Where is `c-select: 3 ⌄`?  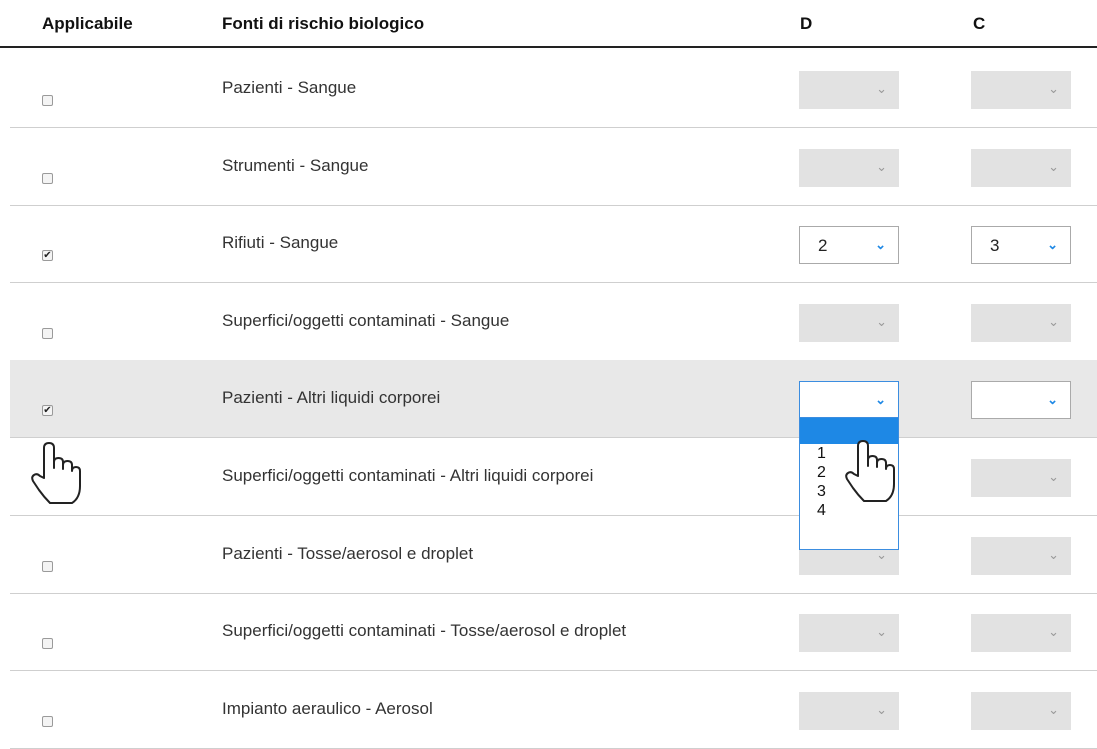 c-select: 3 ⌄ is located at coordinates (1021, 245).